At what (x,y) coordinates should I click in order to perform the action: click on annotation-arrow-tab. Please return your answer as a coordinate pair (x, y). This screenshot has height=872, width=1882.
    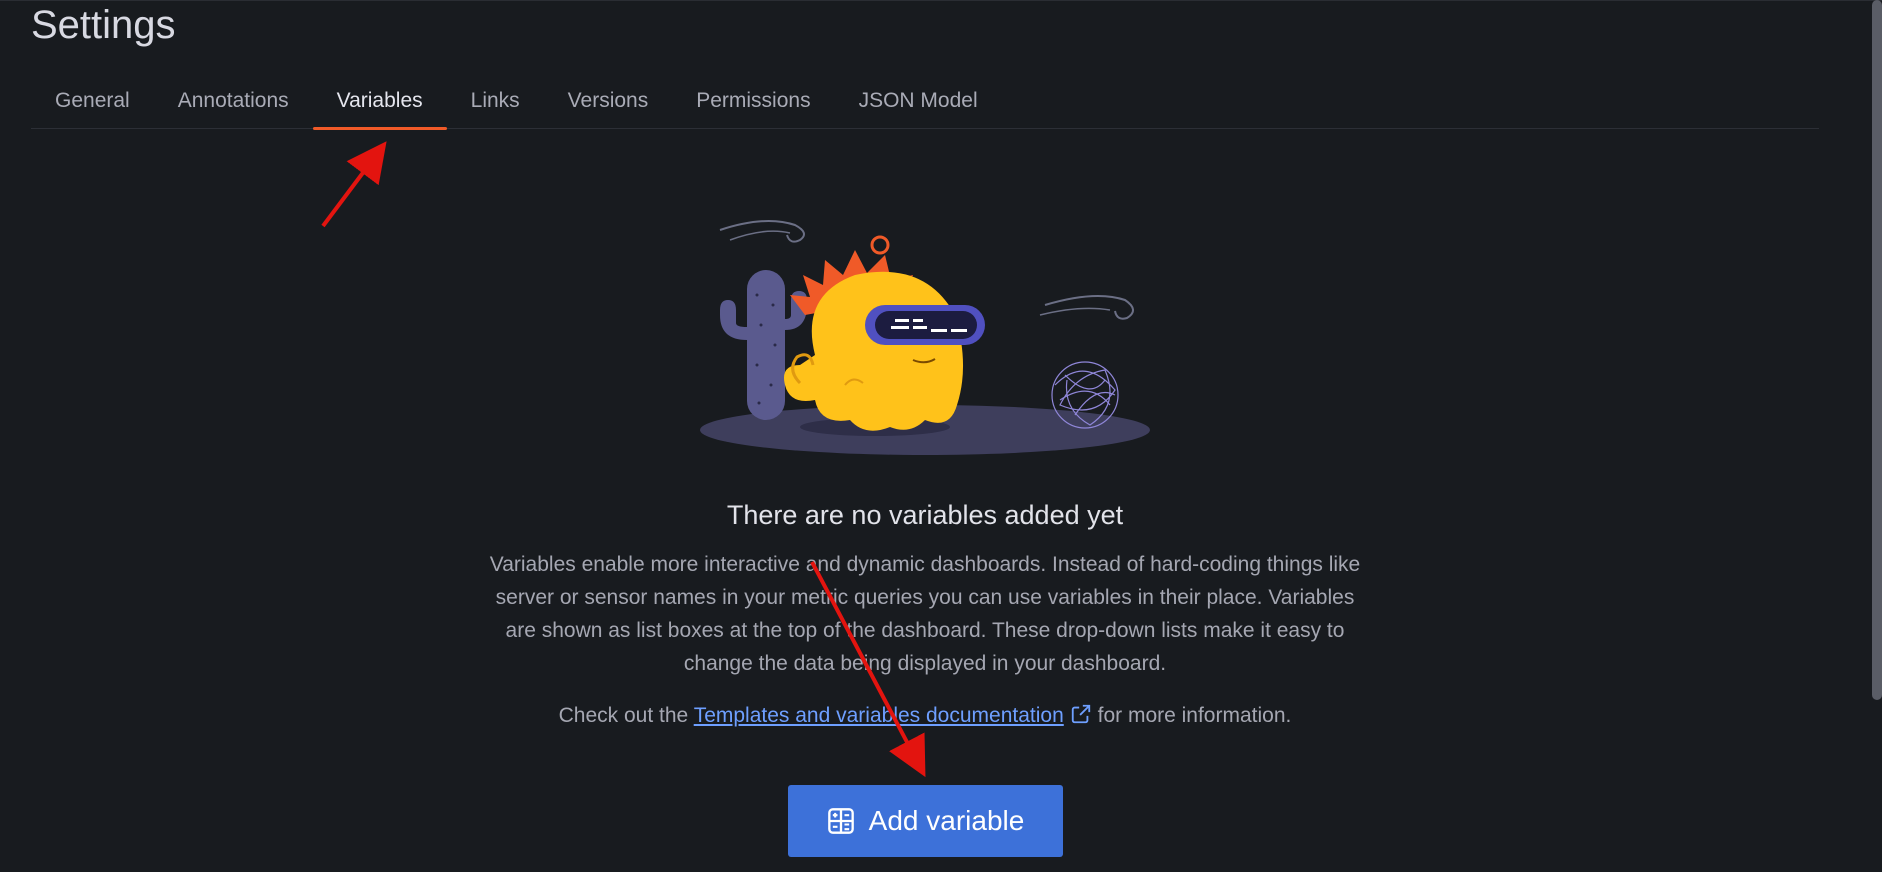
    Looking at the image, I should click on (354, 184).